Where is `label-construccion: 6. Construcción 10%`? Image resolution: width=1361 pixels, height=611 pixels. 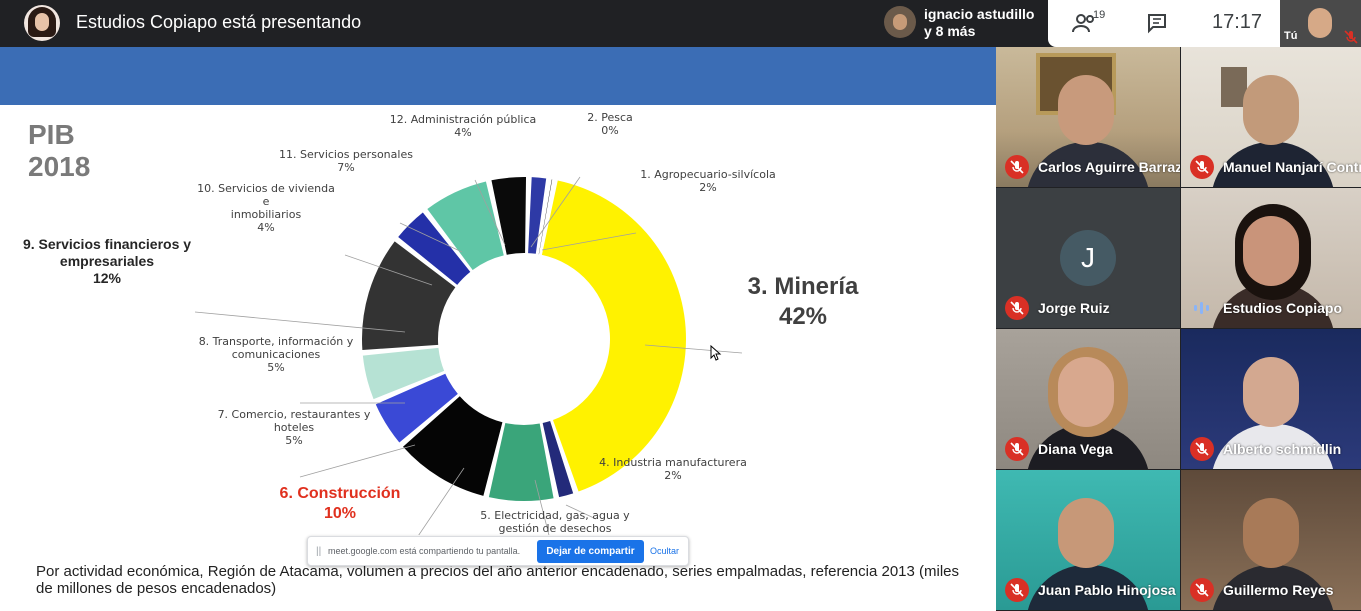
label-construccion: 6. Construcción 10% is located at coordinates (340, 503).